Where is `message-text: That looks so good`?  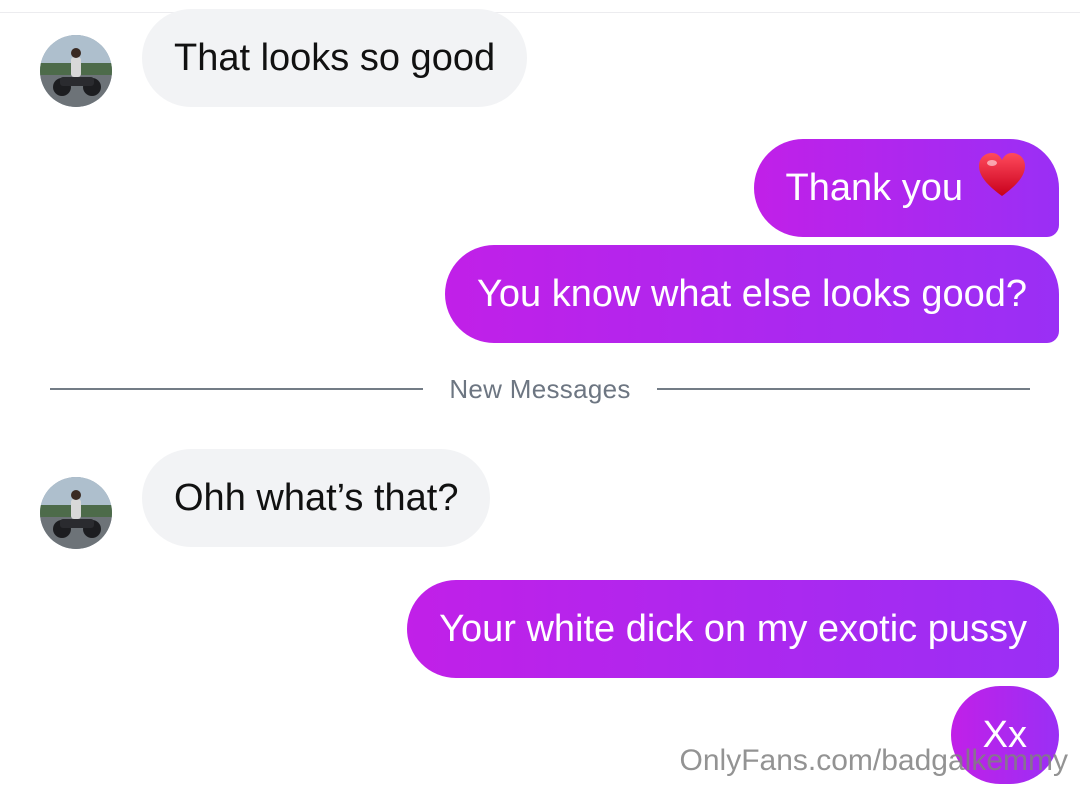 message-text: That looks so good is located at coordinates (335, 58).